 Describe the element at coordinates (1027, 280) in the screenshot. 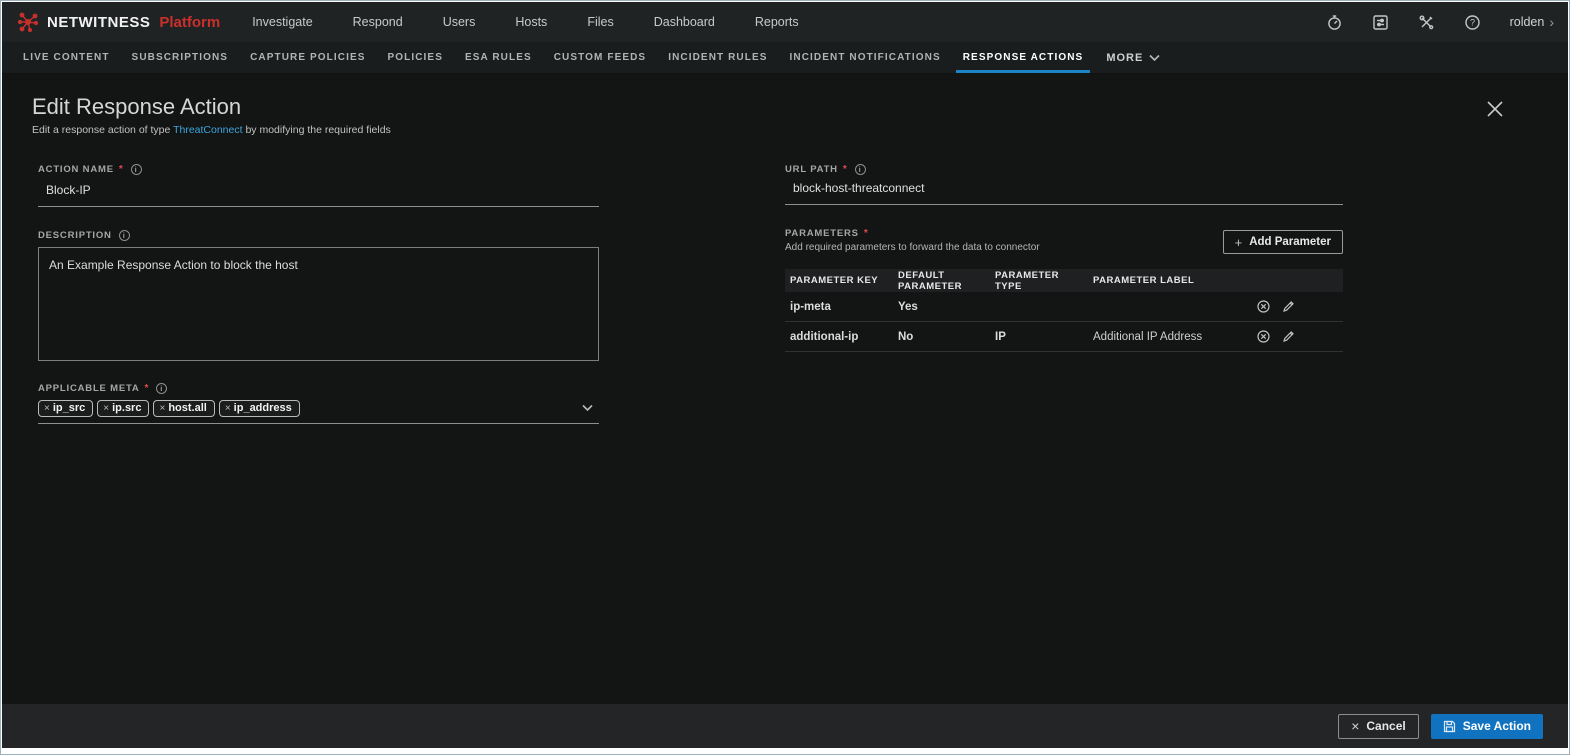

I see `col-parameter-type: PARAMETER TYPE` at that location.